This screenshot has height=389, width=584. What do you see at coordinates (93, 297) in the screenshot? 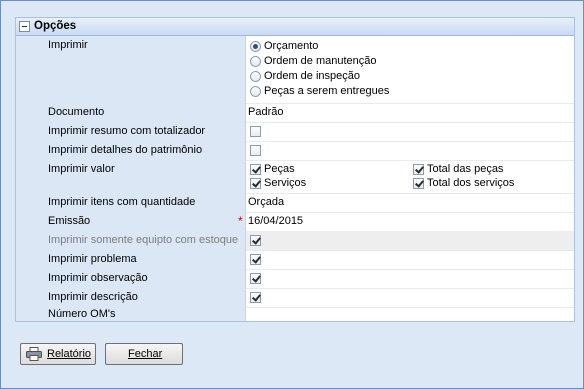
I see `label-descricao: Imprimir descrição` at bounding box center [93, 297].